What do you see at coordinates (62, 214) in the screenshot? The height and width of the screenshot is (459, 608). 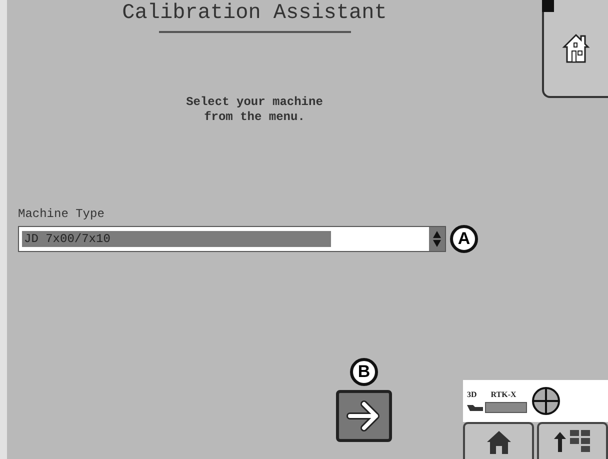 I see `field-label: Machine Type` at bounding box center [62, 214].